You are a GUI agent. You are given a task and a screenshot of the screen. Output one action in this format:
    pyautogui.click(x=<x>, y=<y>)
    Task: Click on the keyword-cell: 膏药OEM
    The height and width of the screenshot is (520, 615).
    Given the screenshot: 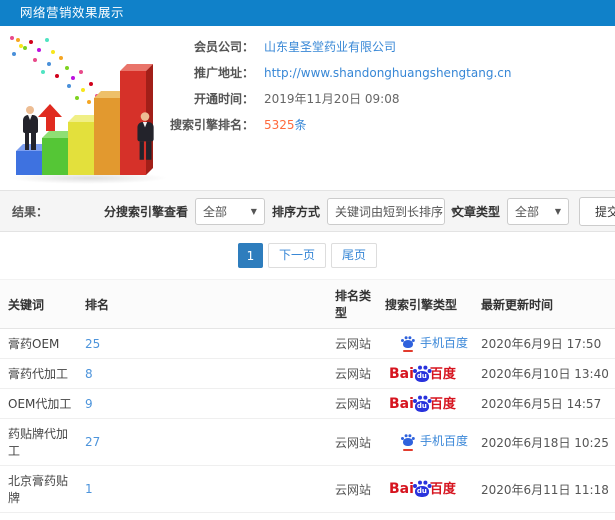 What is the action you would take?
    pyautogui.click(x=40, y=343)
    